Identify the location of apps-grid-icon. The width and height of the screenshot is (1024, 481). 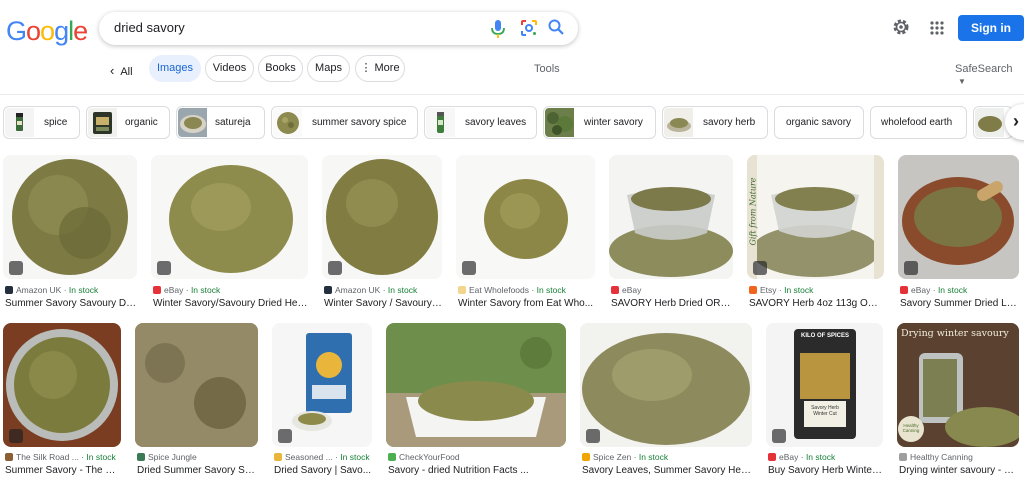
(937, 28).